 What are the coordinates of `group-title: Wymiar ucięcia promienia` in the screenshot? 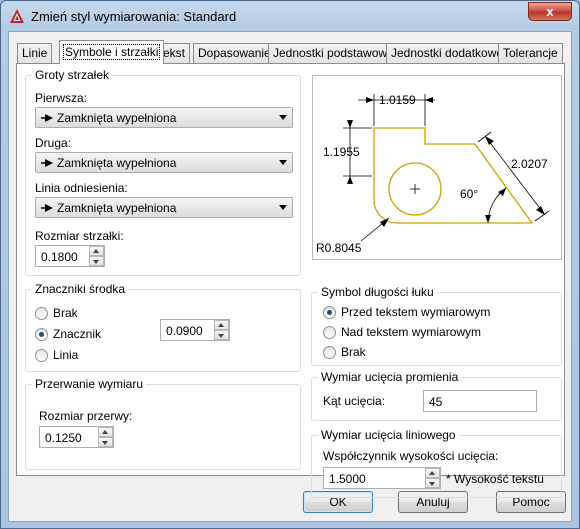 It's located at (390, 377).